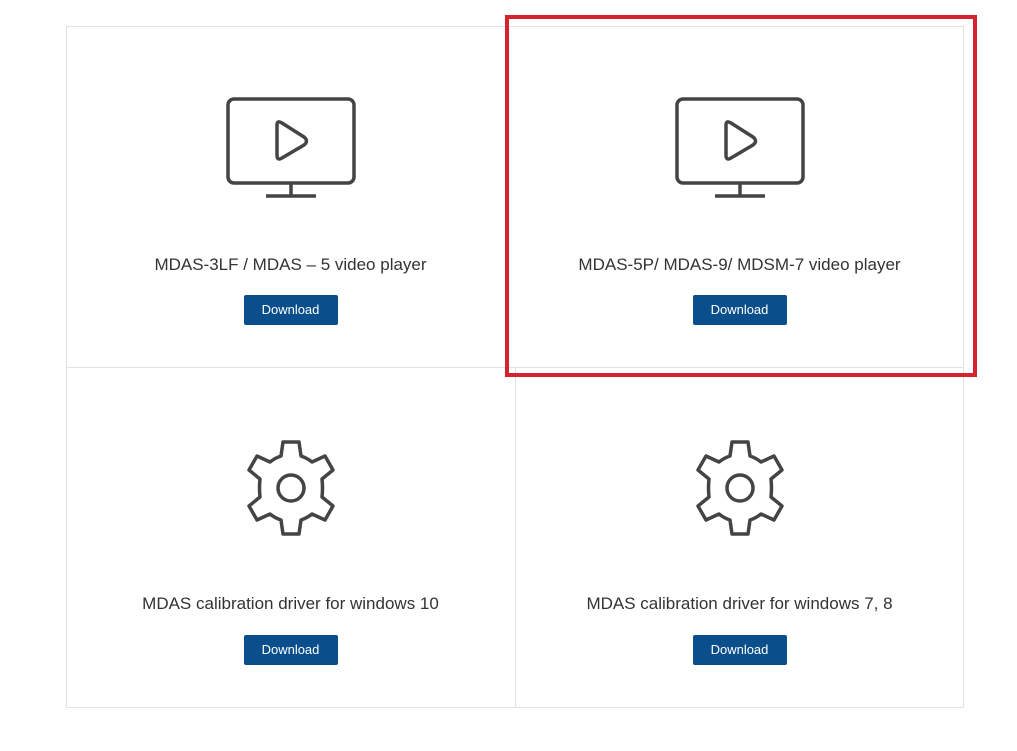 The height and width of the screenshot is (751, 1017). What do you see at coordinates (290, 603) in the screenshot?
I see `card-title: MDAS calibration driver for windows 10` at bounding box center [290, 603].